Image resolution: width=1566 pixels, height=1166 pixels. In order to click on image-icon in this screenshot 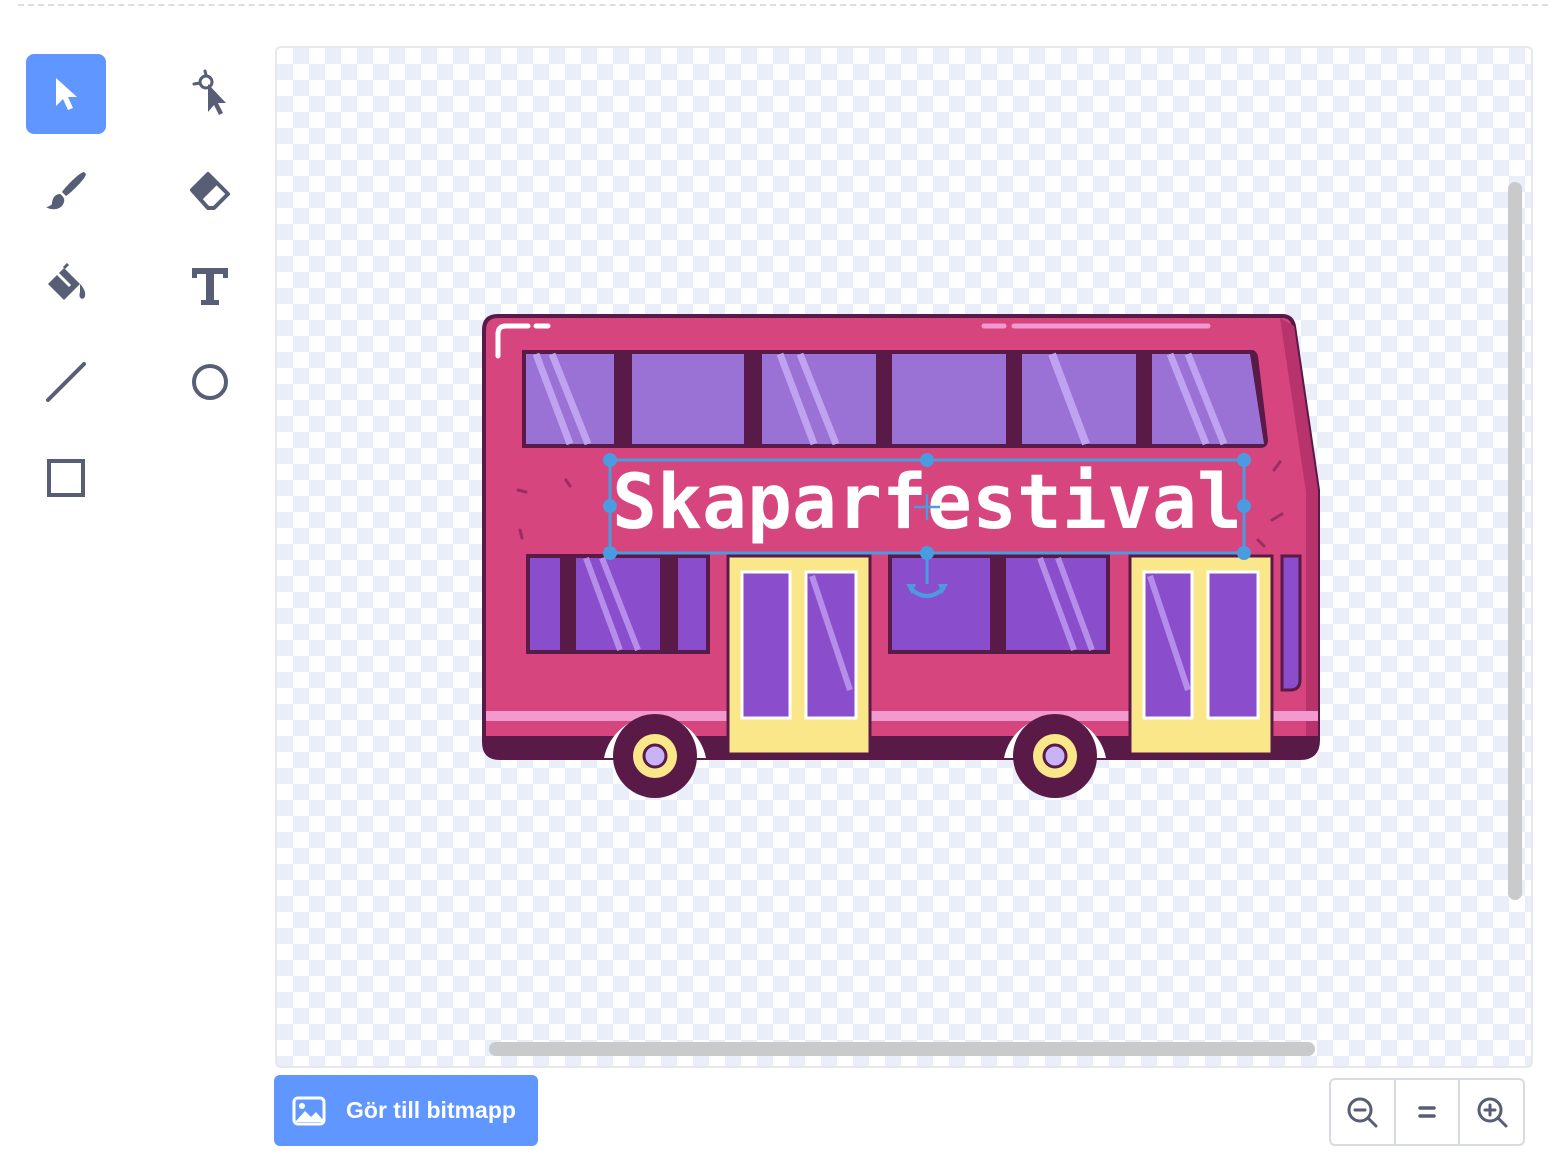, I will do `click(309, 1110)`.